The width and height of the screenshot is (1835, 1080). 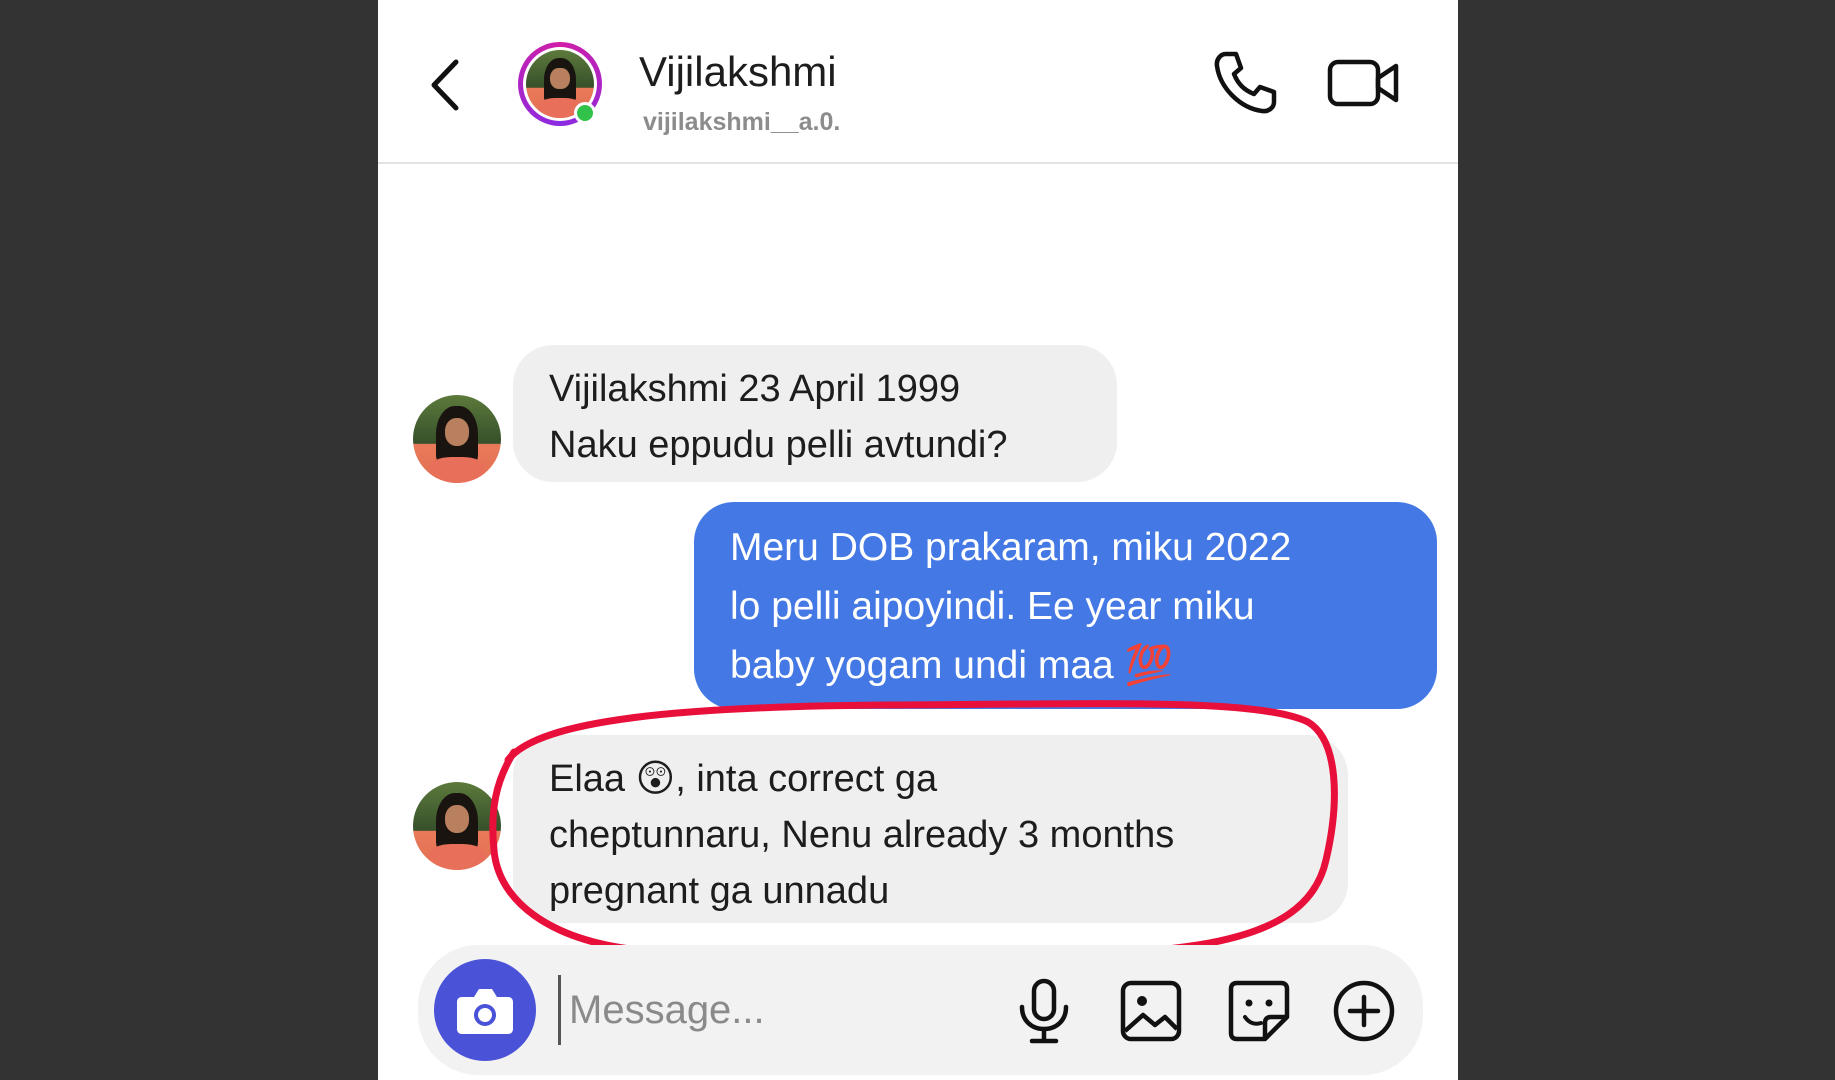 I want to click on microphone-icon, so click(x=1044, y=1011).